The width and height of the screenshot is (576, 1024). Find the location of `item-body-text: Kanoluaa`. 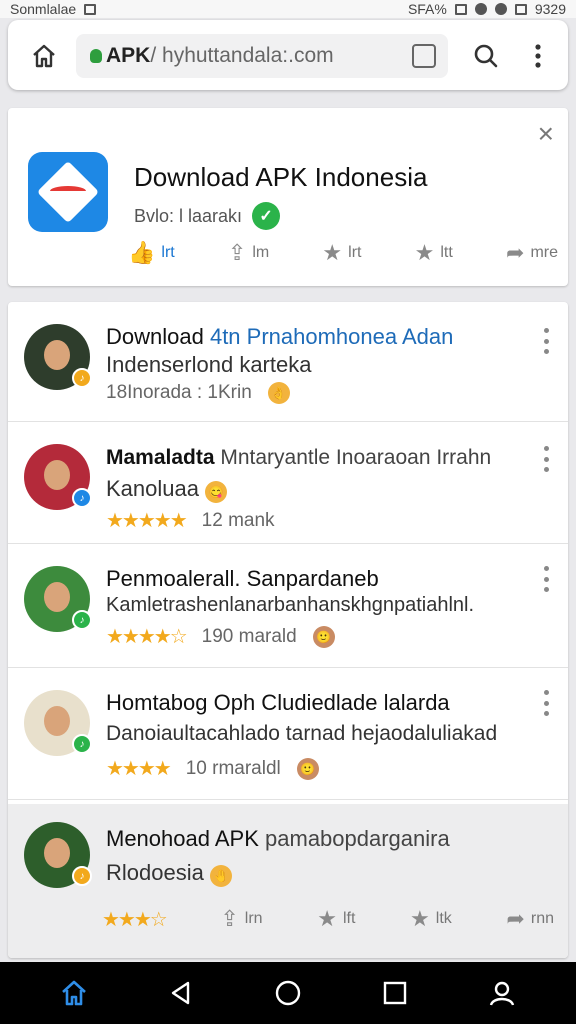

item-body-text: Kanoluaa is located at coordinates (152, 488).